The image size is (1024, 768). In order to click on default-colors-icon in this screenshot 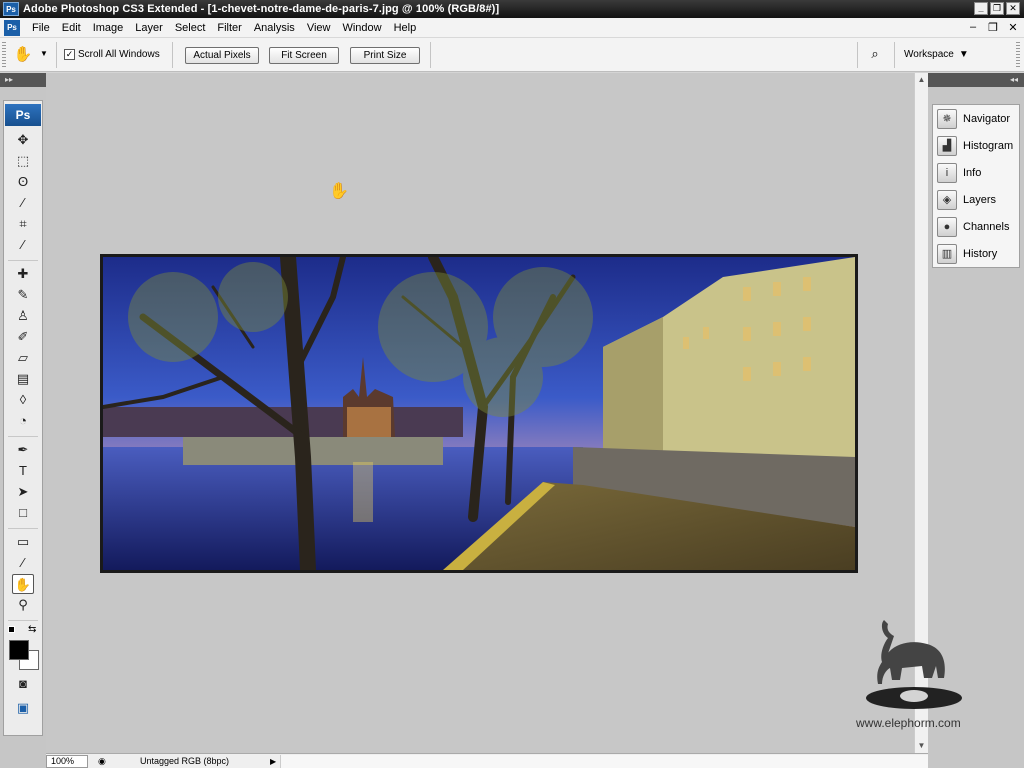, I will do `click(11, 629)`.